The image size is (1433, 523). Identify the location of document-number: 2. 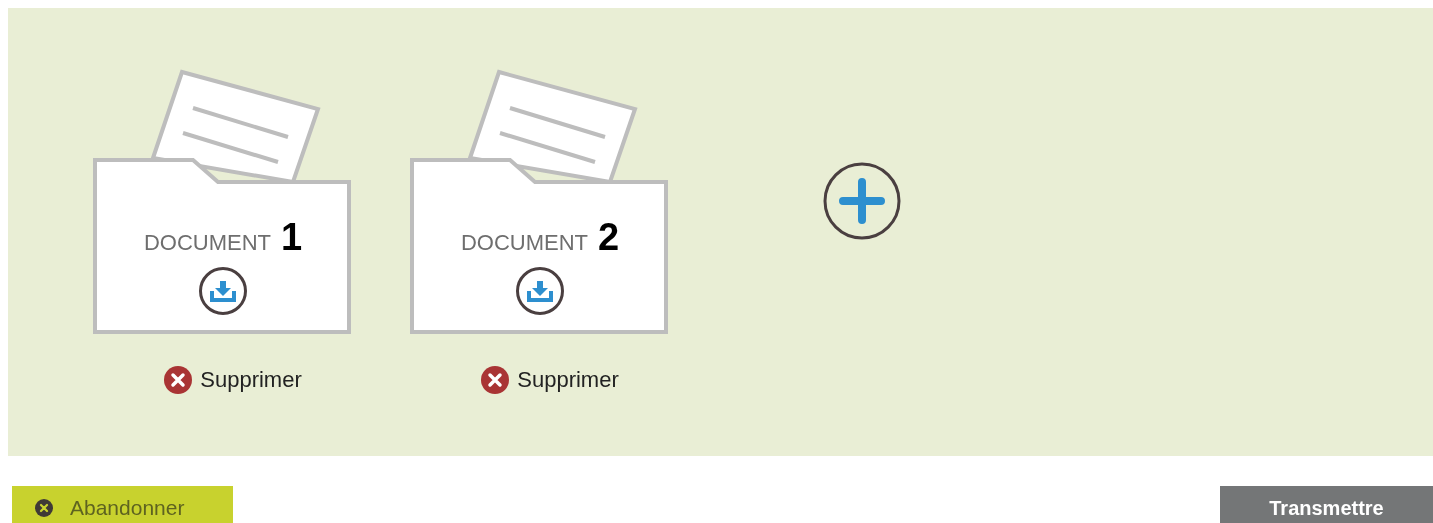
(609, 237).